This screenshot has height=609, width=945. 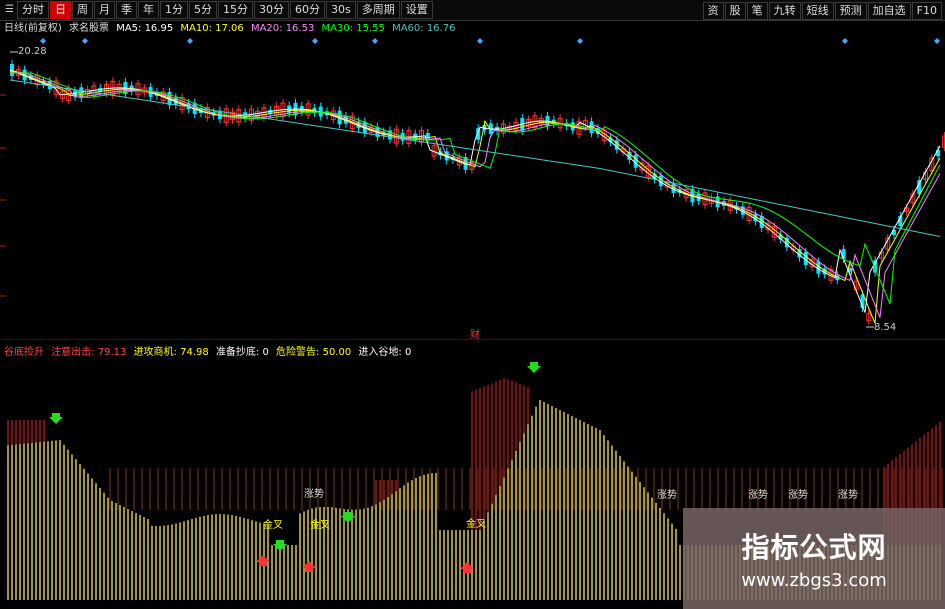 I want to click on watermark-url: www.zbgs3.com, so click(x=814, y=580).